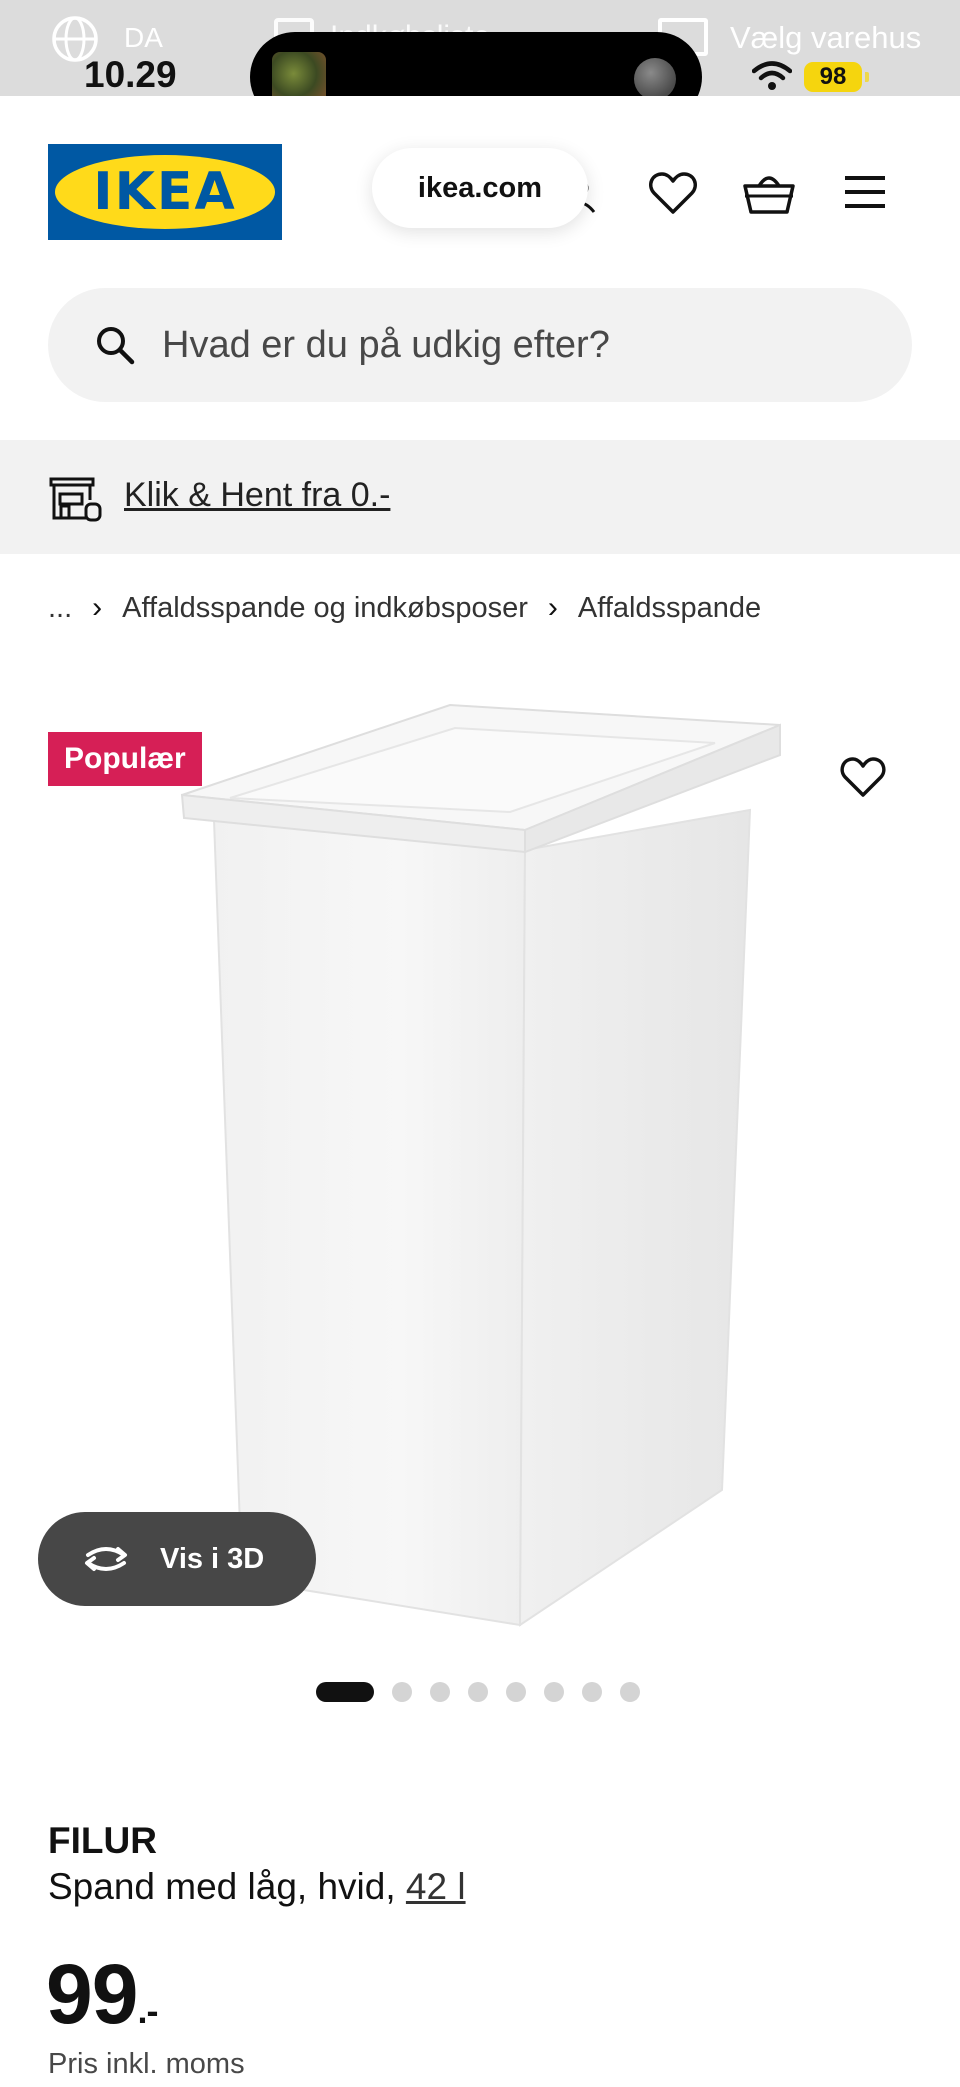 This screenshot has height=2087, width=960. I want to click on logo-oval: IKEA, so click(165, 192).